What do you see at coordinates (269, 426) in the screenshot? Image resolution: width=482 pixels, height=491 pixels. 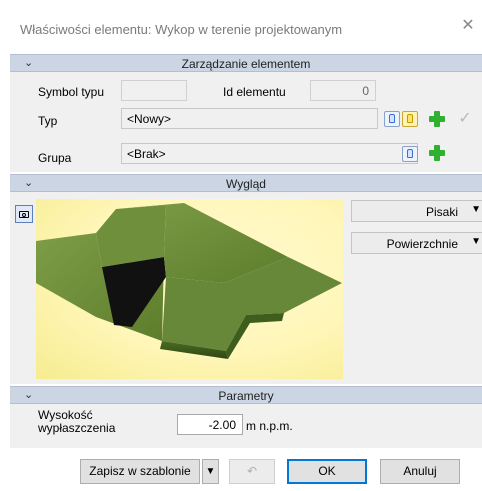 I see `flatten-height-unit: m n.p.m.` at bounding box center [269, 426].